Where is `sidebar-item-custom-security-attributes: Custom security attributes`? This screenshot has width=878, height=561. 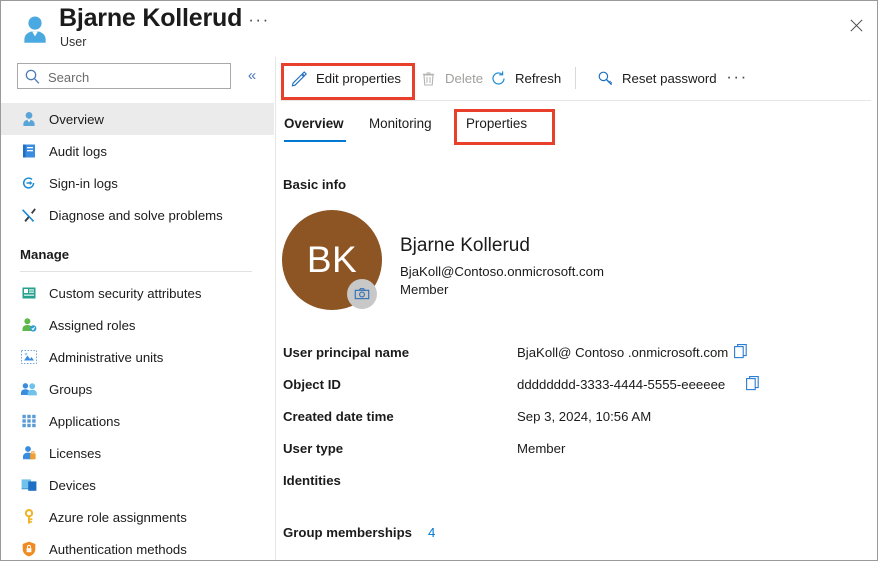 sidebar-item-custom-security-attributes: Custom security attributes is located at coordinates (137, 293).